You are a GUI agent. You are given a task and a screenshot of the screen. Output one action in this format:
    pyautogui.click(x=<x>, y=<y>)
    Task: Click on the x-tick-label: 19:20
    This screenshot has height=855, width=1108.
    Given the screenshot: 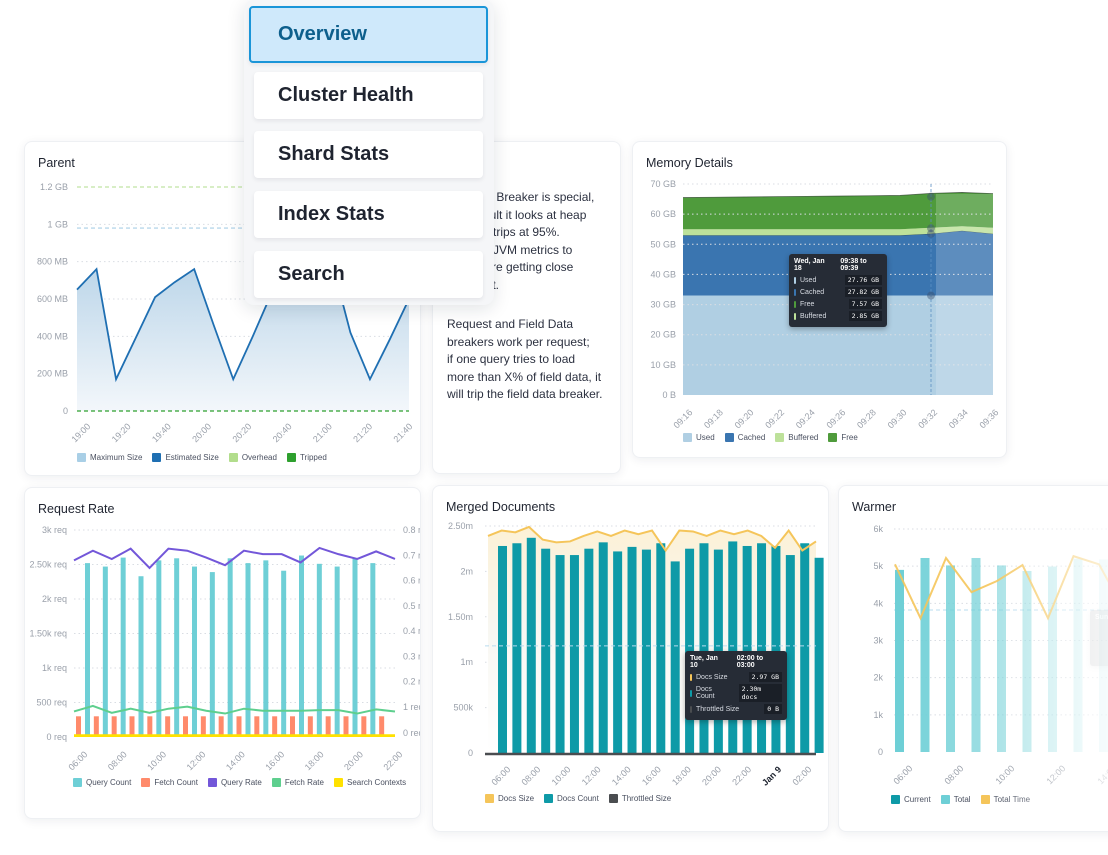 What is the action you would take?
    pyautogui.click(x=121, y=432)
    